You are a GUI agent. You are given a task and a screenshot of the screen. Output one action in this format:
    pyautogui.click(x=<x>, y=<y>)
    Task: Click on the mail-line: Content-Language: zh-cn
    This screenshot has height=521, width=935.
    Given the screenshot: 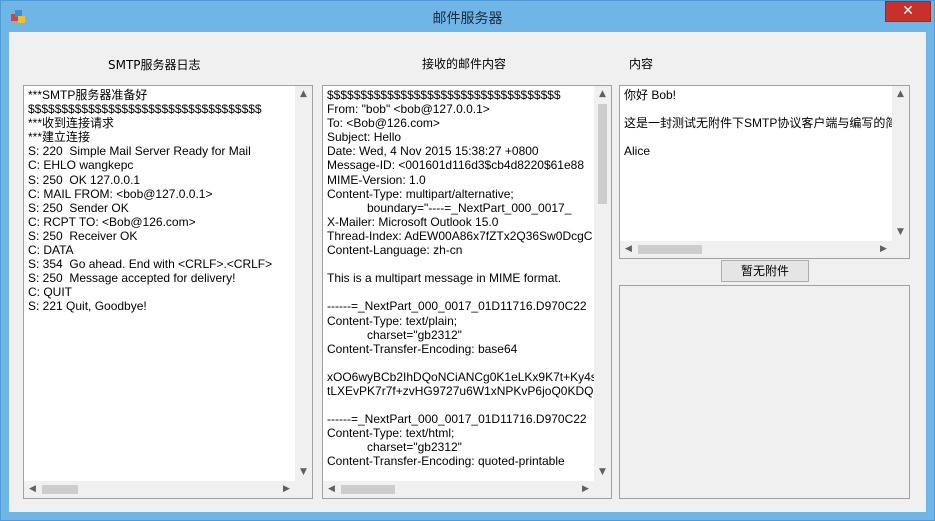 What is the action you would take?
    pyautogui.click(x=395, y=250)
    